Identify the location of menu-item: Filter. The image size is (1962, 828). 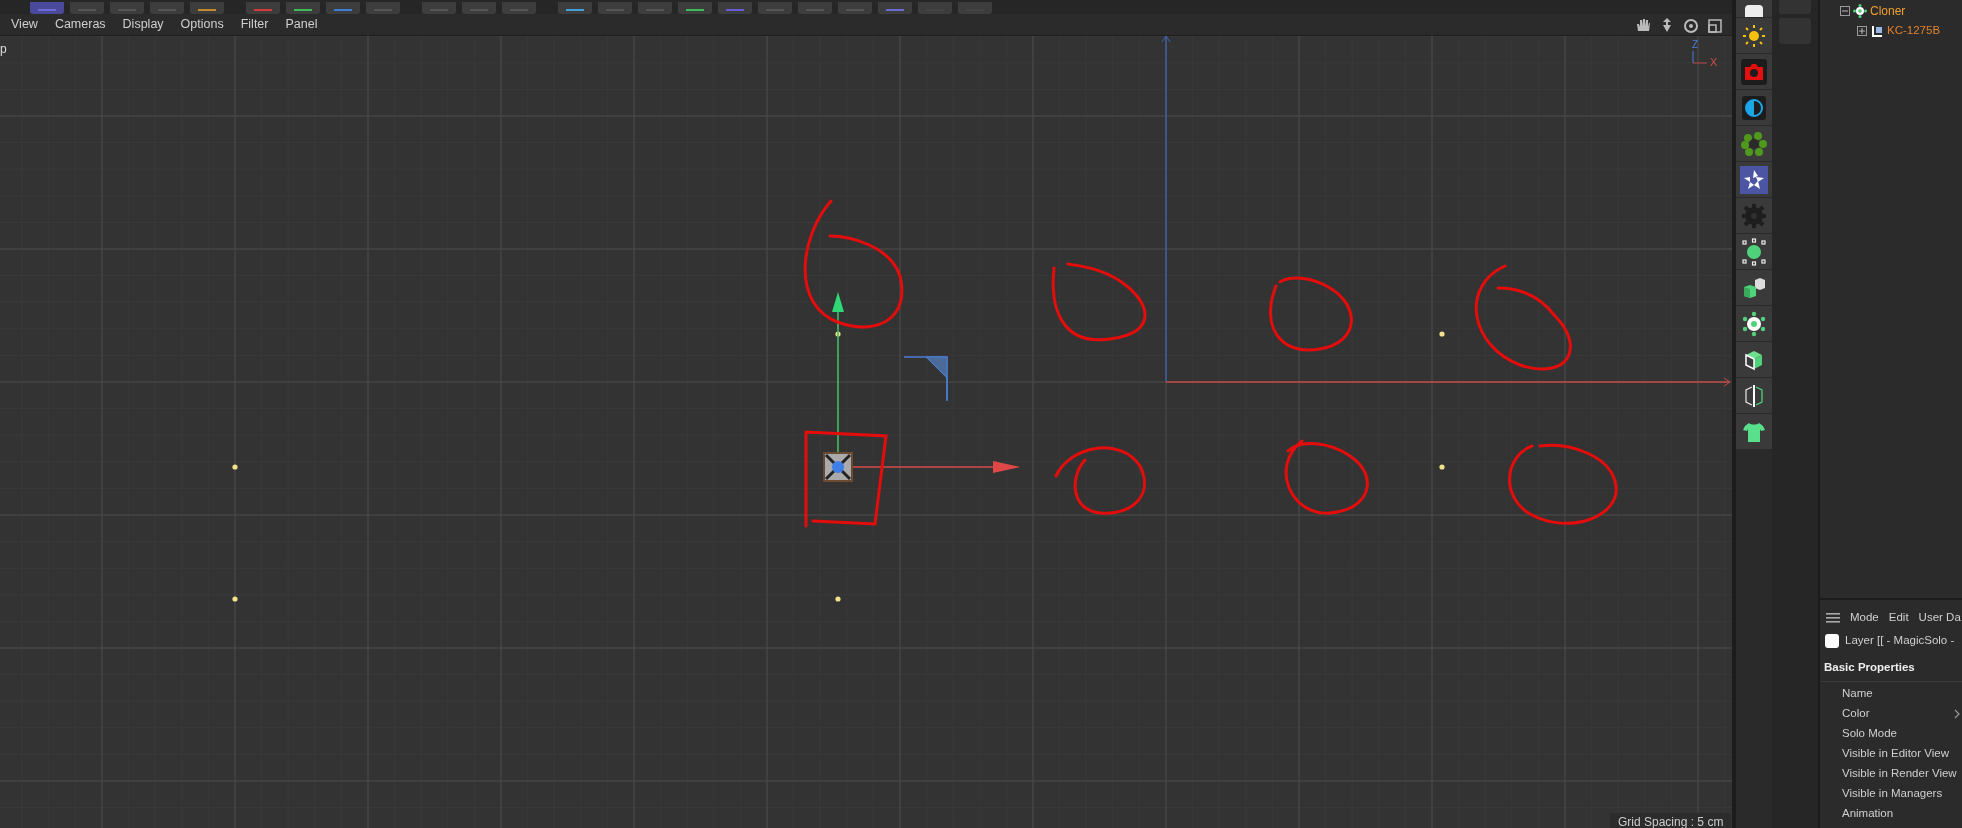
(254, 24).